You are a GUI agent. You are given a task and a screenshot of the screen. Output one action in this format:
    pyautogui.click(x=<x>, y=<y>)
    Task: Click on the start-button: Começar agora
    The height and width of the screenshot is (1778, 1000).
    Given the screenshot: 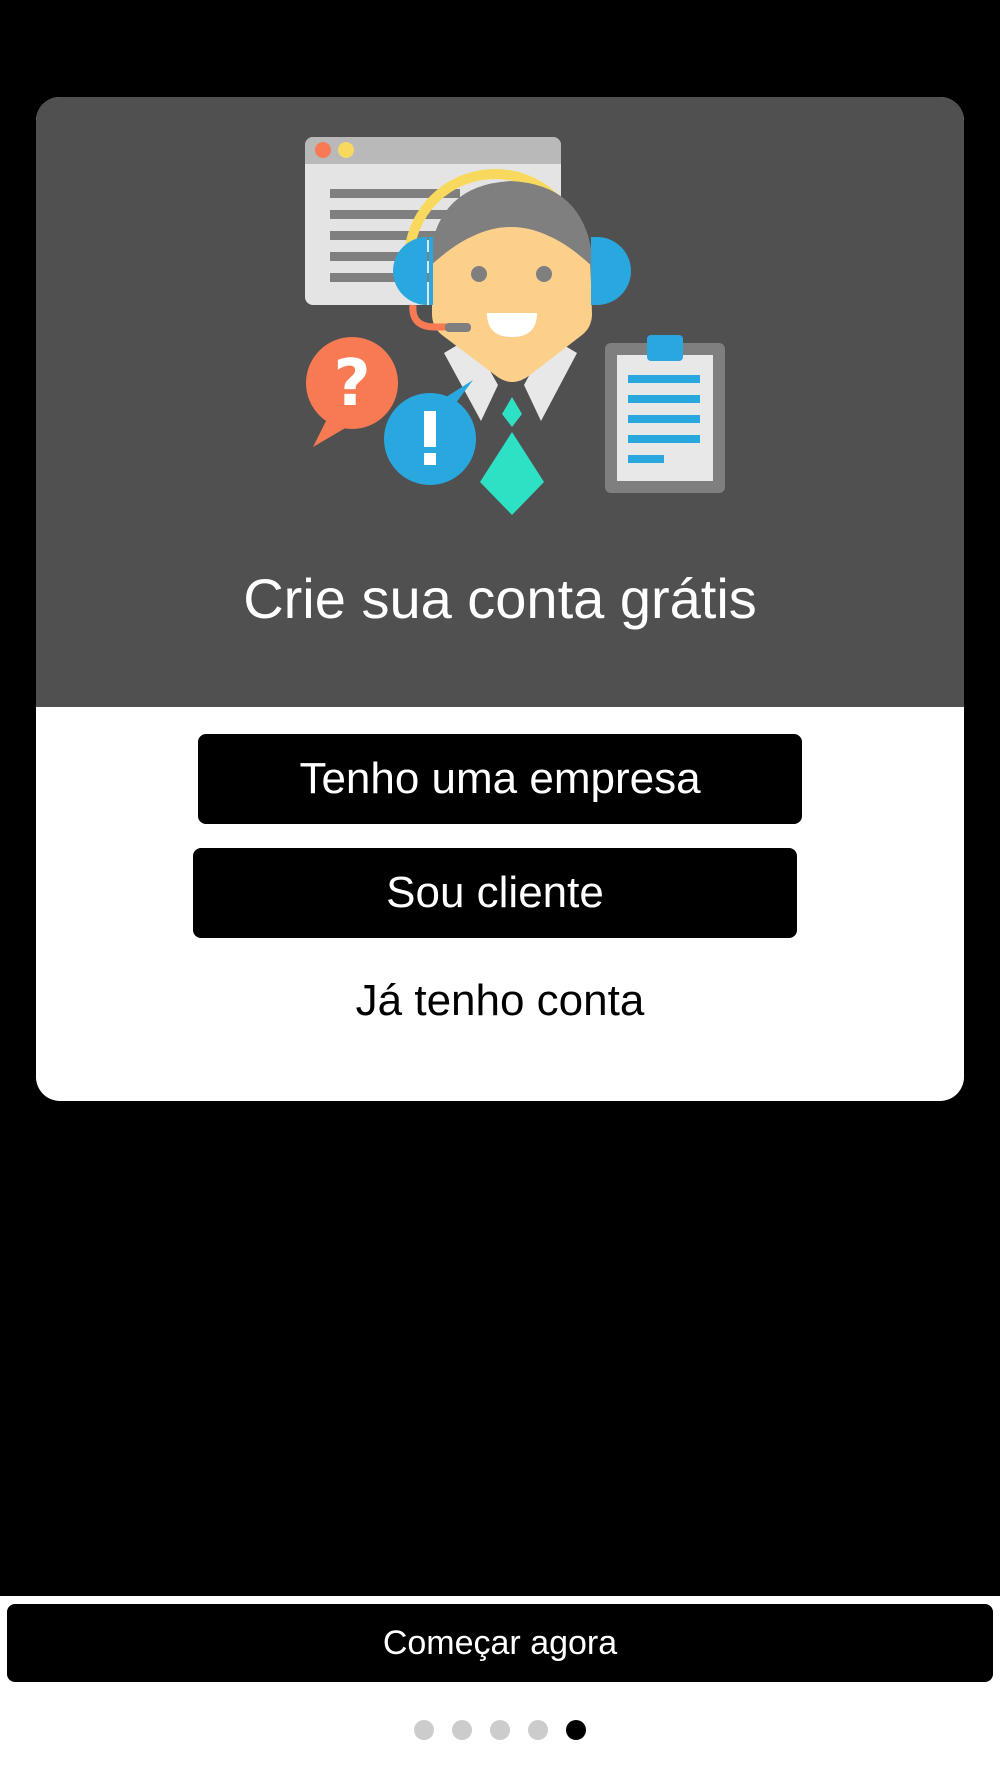 What is the action you would take?
    pyautogui.click(x=500, y=1643)
    